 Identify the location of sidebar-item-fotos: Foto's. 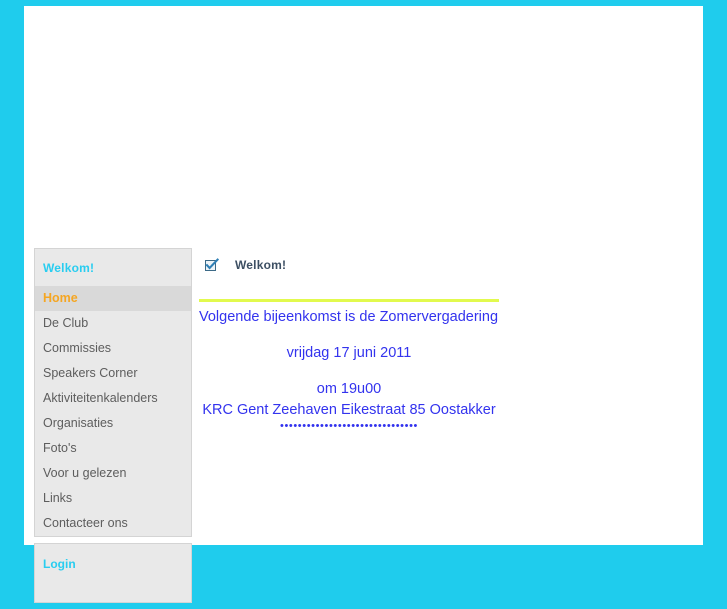
(113, 448).